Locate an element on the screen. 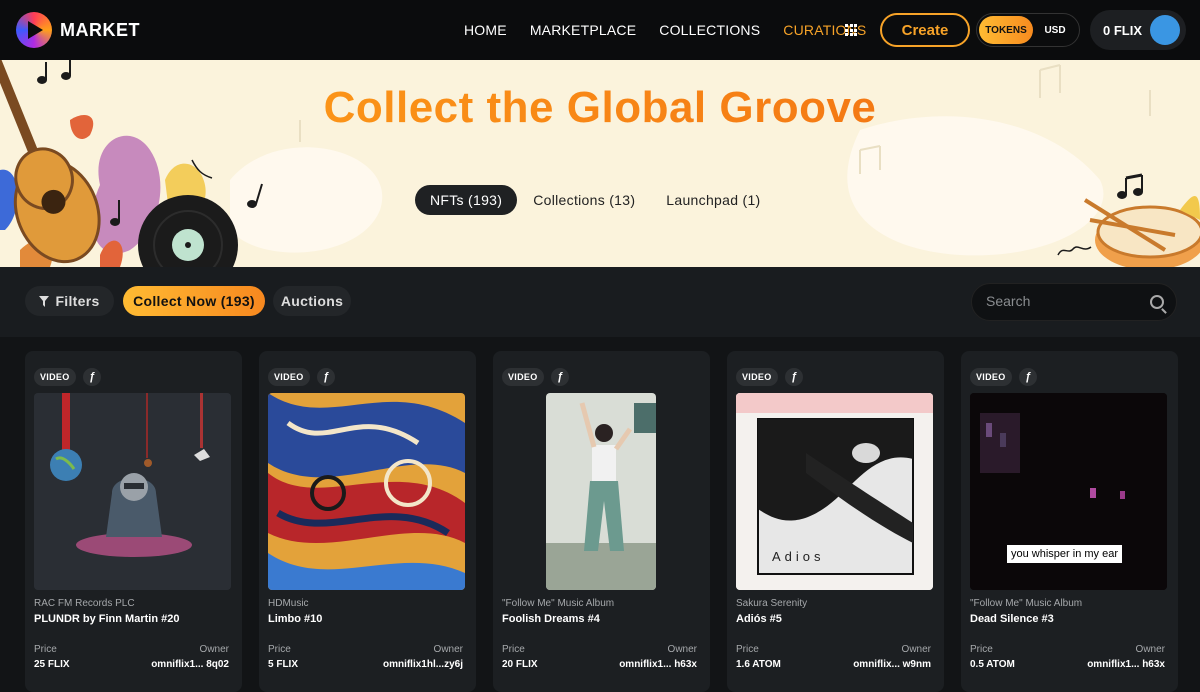  owner-address: omniflix1... 8q02 is located at coordinates (190, 664).